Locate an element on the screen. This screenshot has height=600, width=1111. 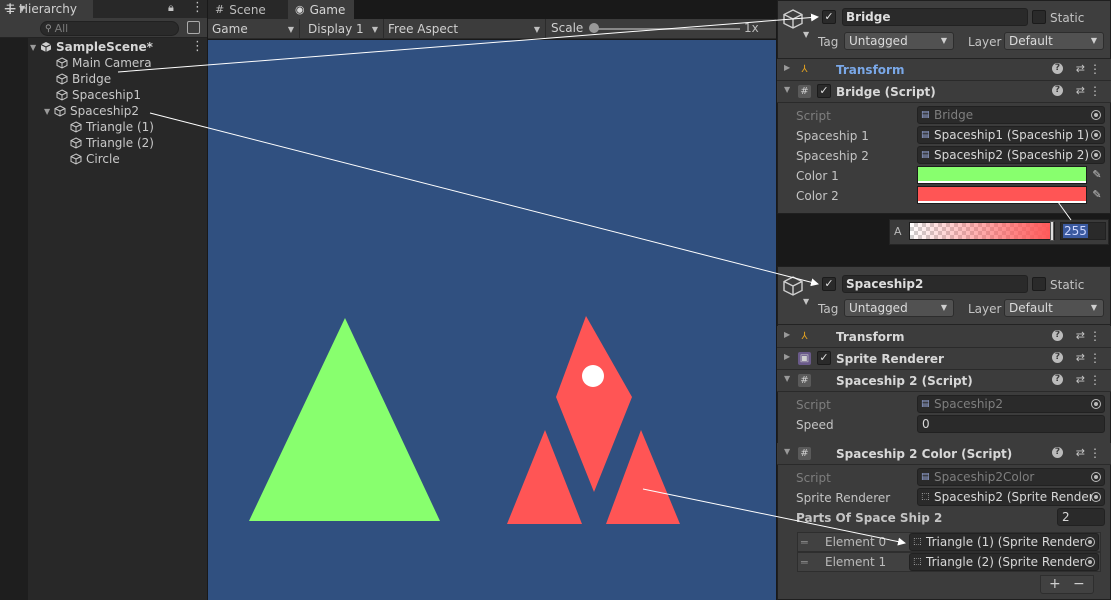
display-dropdown: Display 1 ▼ is located at coordinates (344, 29).